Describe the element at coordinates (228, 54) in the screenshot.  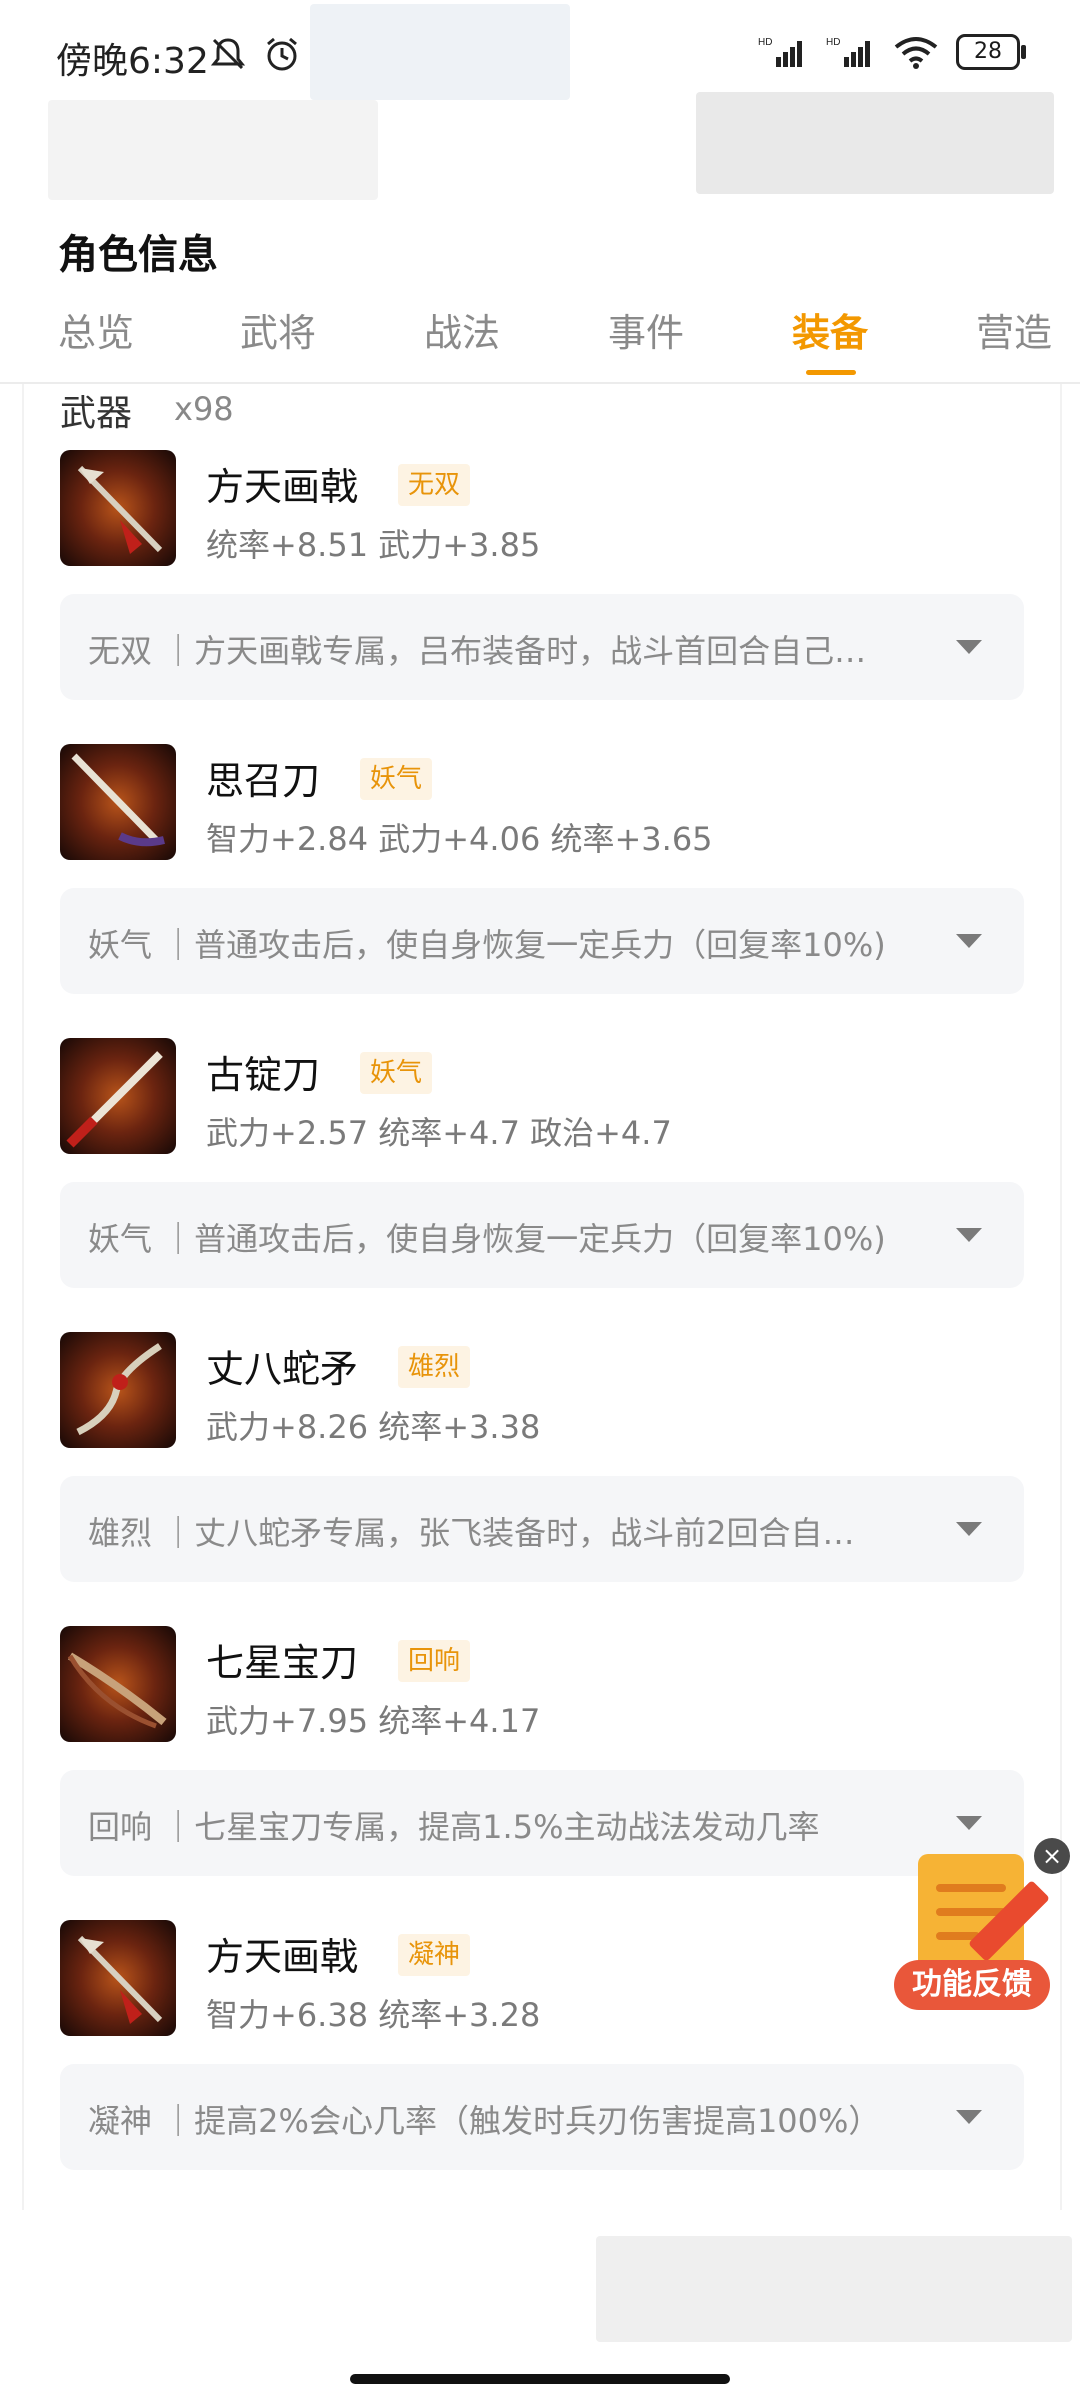
I see `mute-notification-icon` at that location.